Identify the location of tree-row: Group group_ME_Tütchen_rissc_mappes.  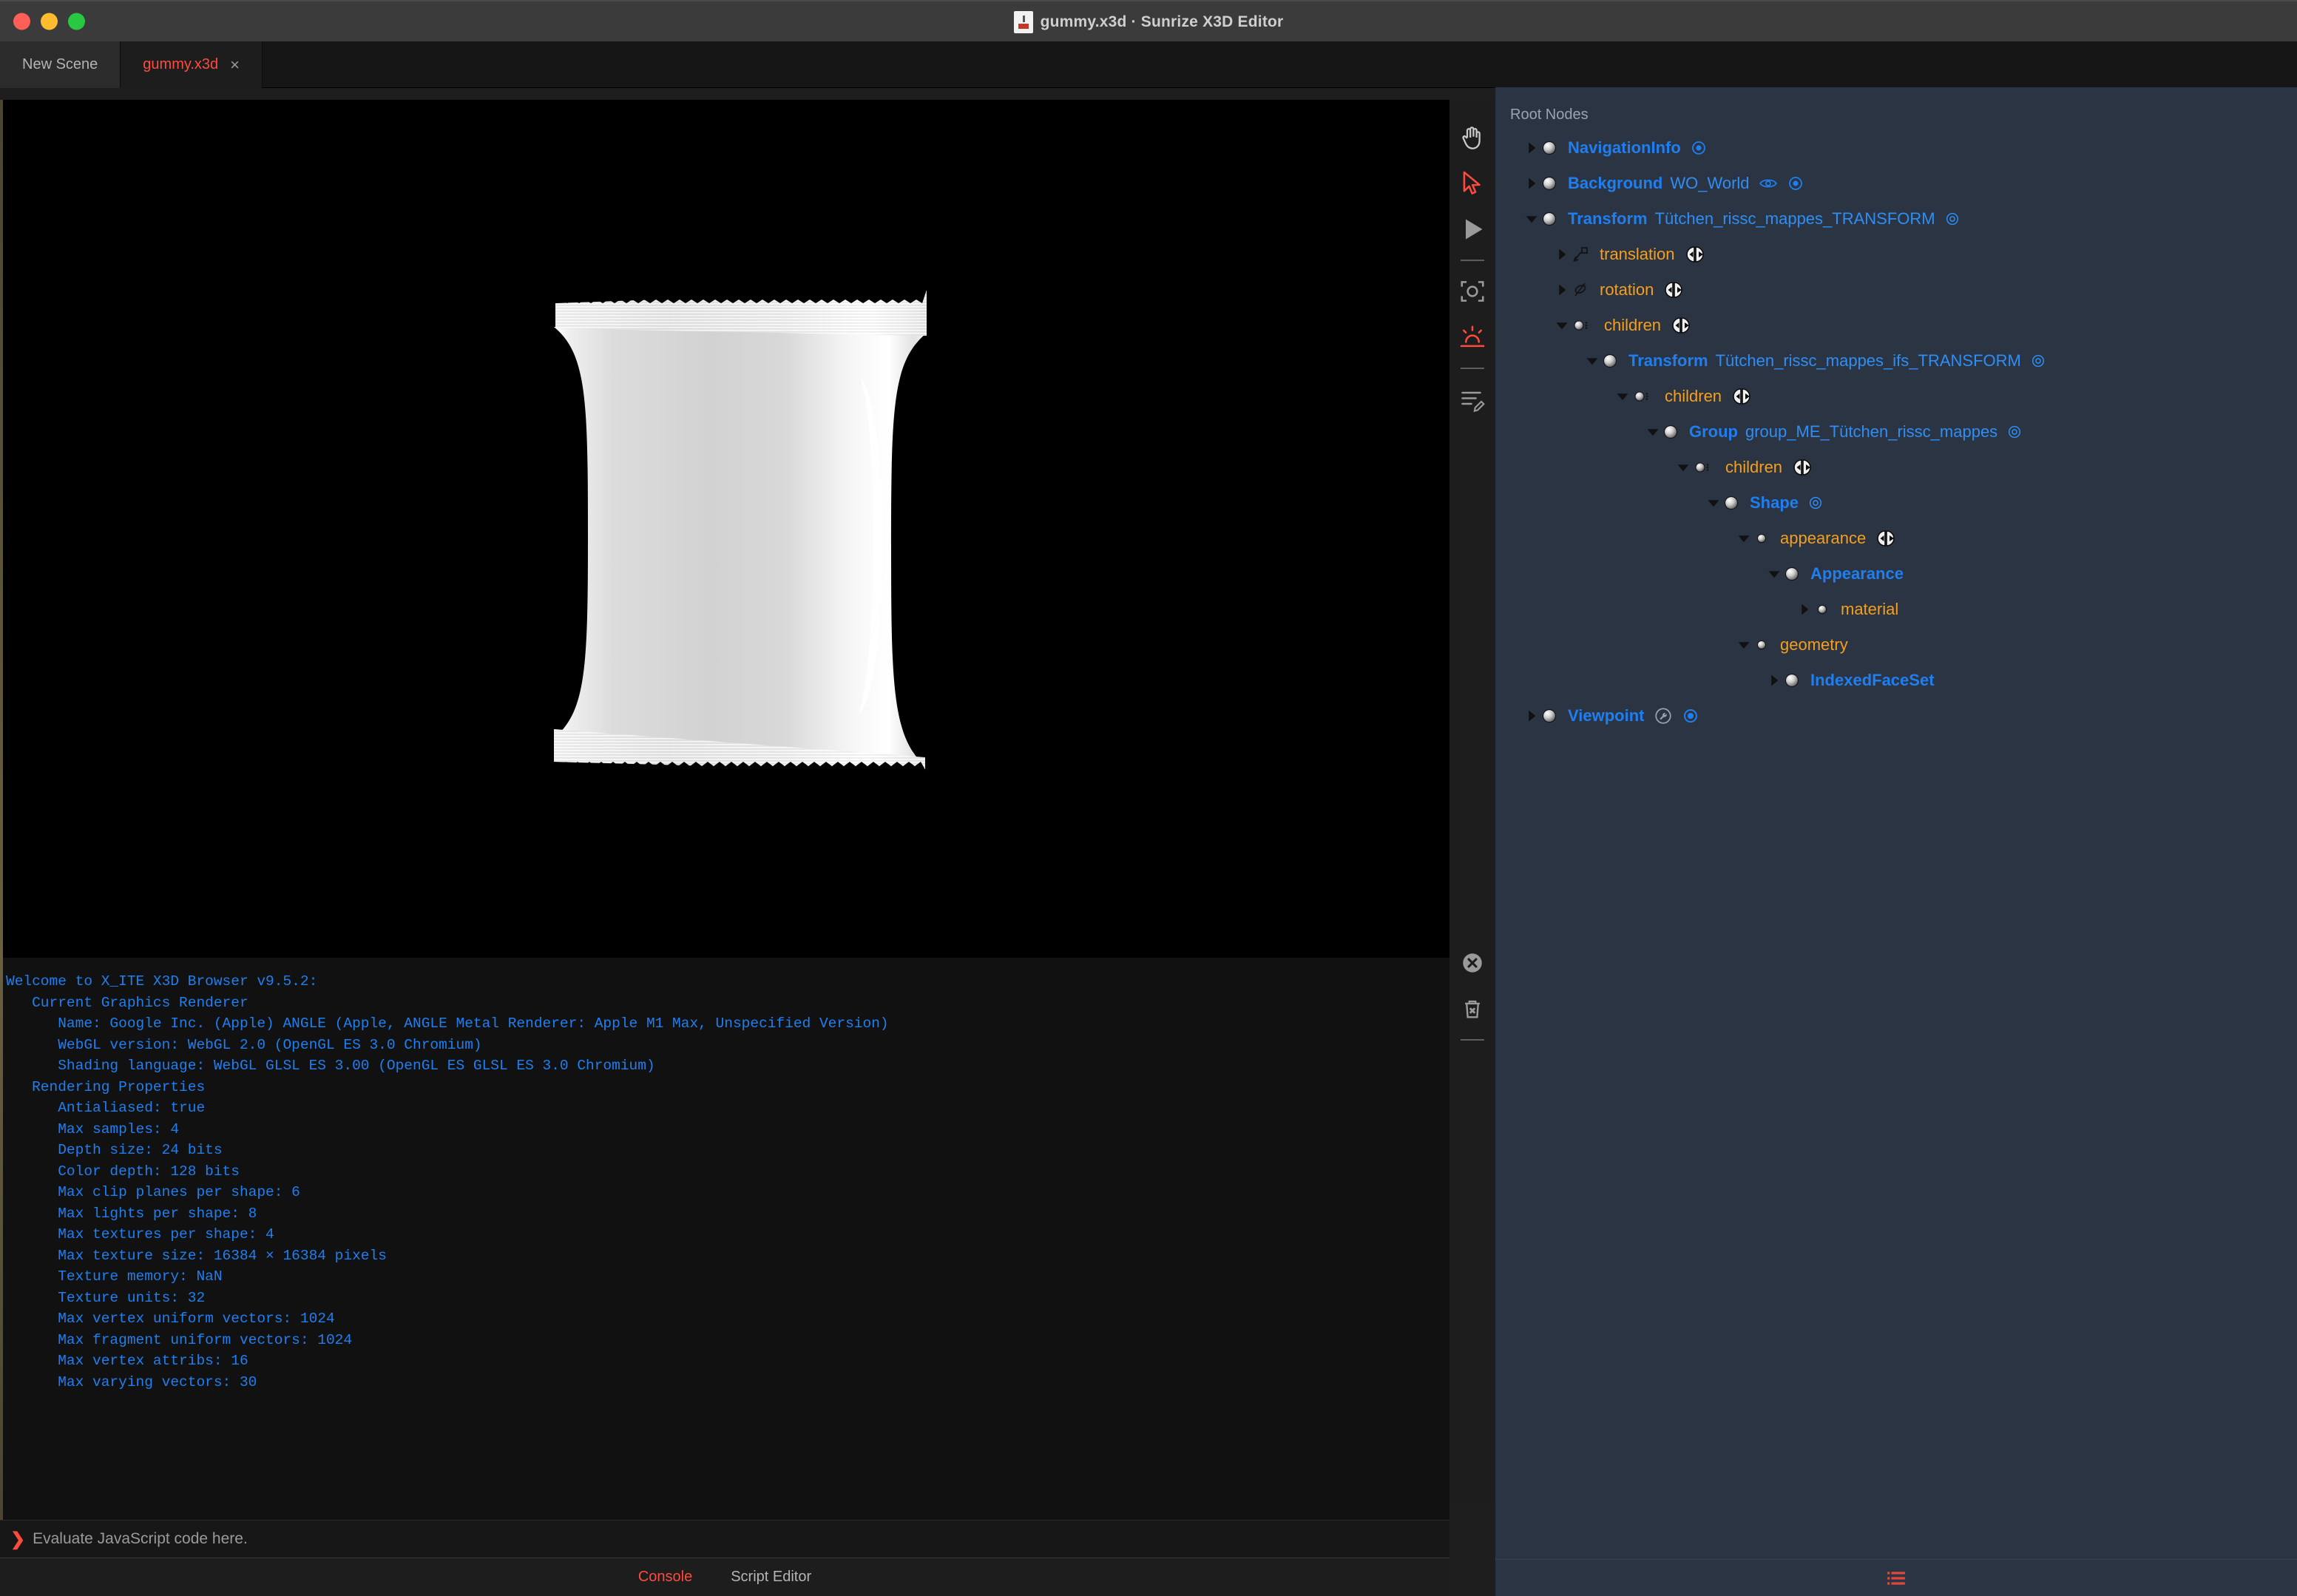
(1896, 432).